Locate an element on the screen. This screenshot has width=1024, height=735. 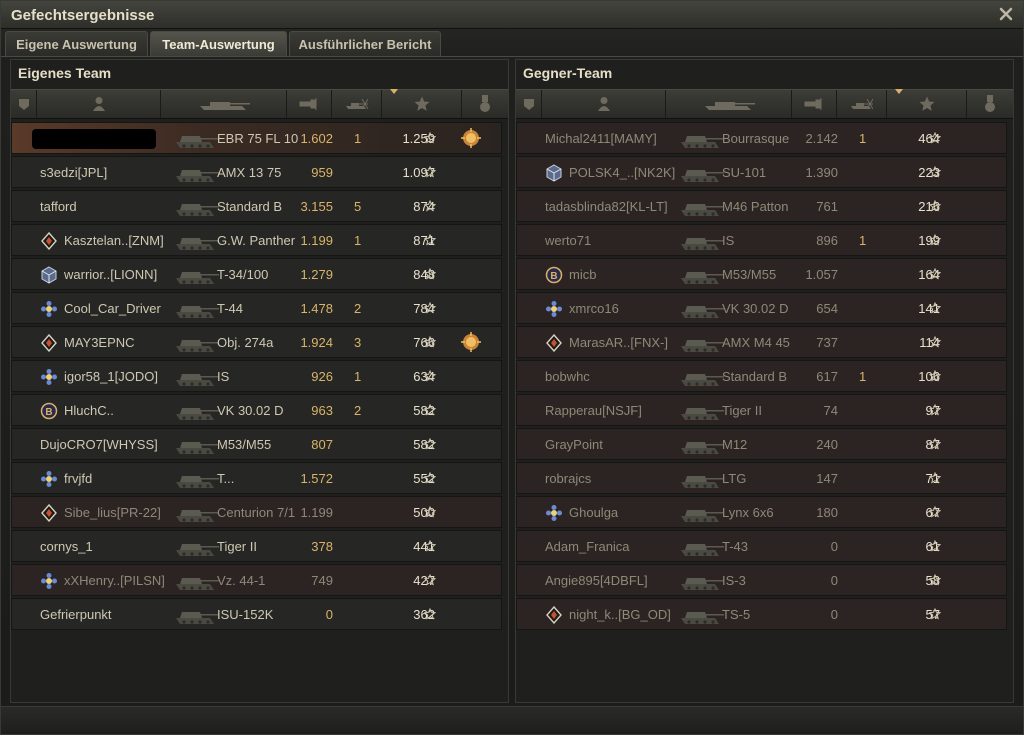
player-row: tafford Standard B 3.155 5 874 is located at coordinates (256, 206).